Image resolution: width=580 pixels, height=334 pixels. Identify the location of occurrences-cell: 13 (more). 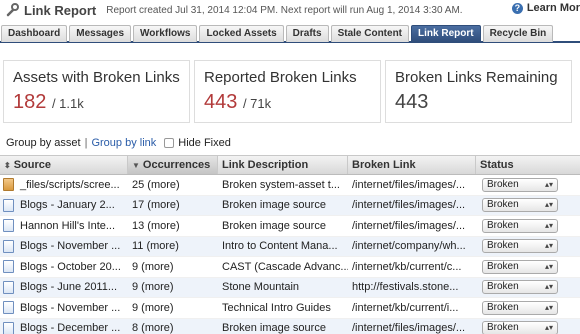
(173, 226).